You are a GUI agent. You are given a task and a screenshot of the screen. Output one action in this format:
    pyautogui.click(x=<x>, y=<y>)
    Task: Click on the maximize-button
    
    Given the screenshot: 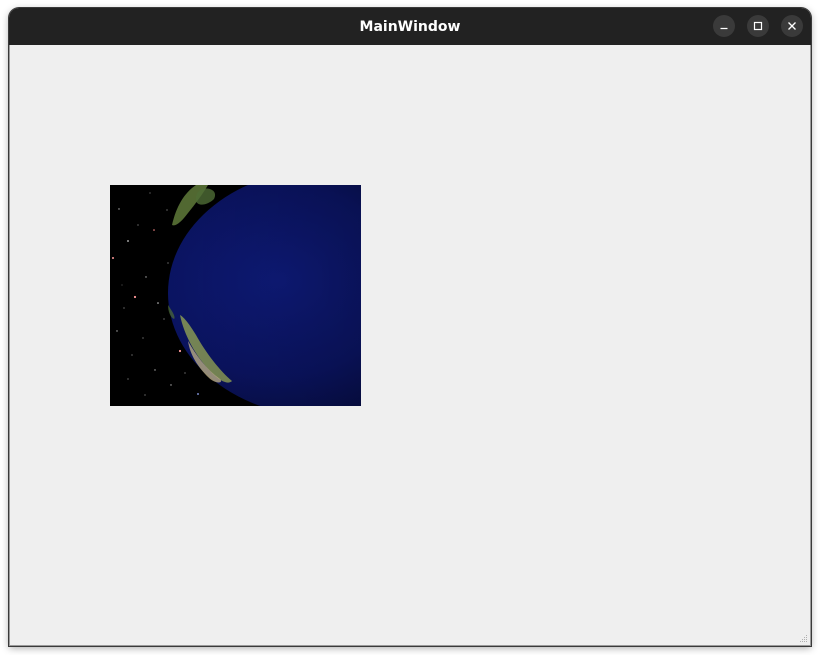 What is the action you would take?
    pyautogui.click(x=758, y=26)
    